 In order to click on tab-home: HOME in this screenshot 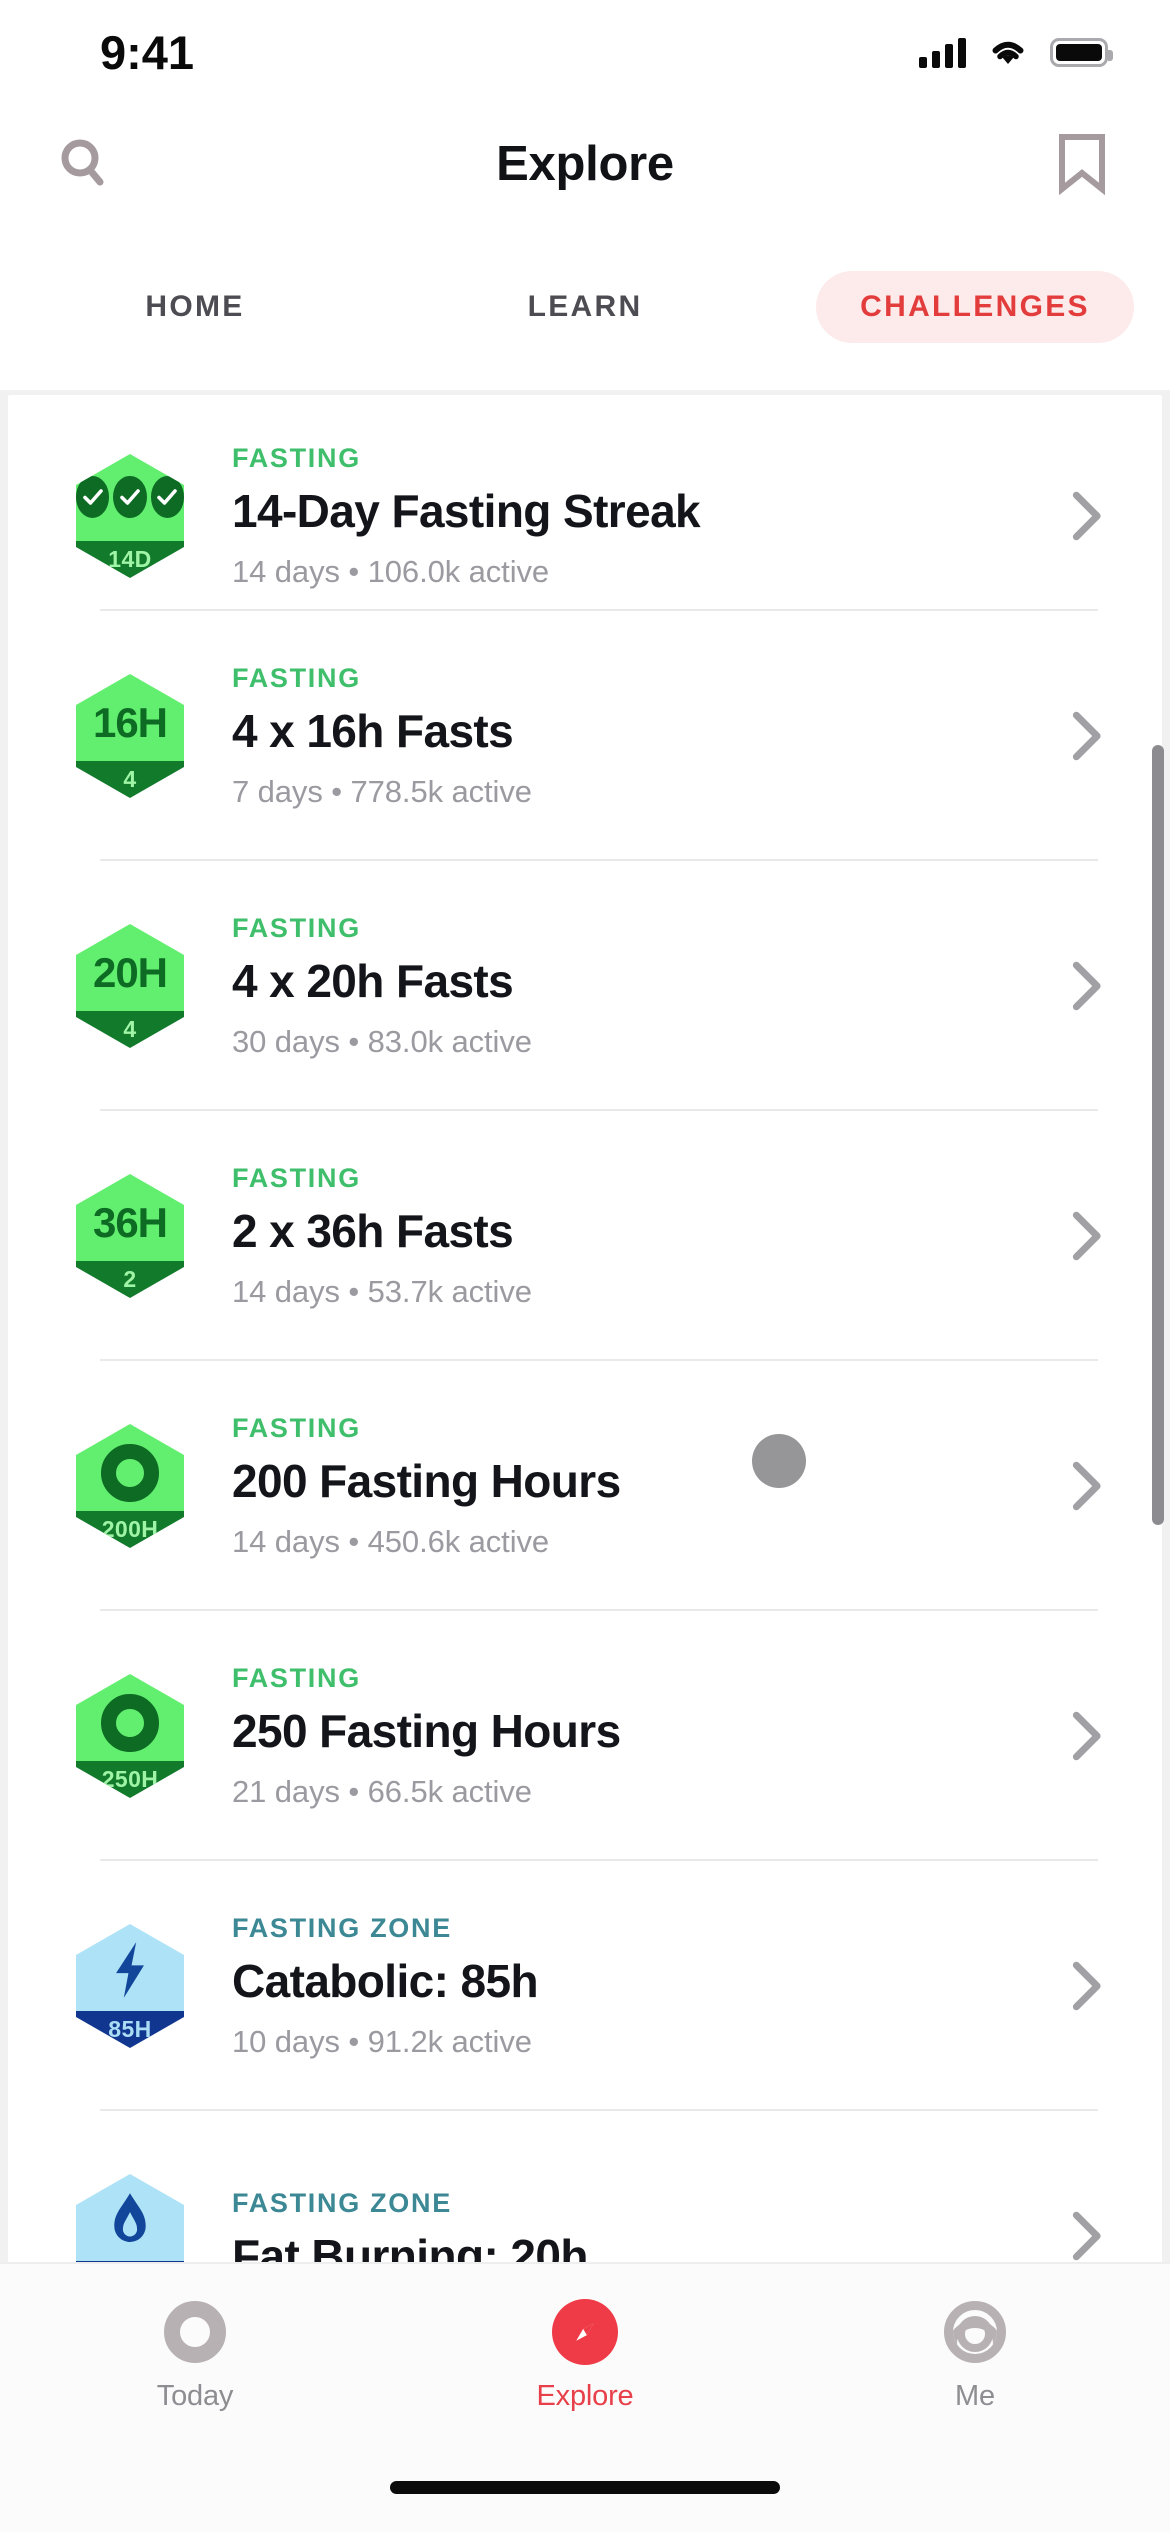, I will do `click(195, 307)`.